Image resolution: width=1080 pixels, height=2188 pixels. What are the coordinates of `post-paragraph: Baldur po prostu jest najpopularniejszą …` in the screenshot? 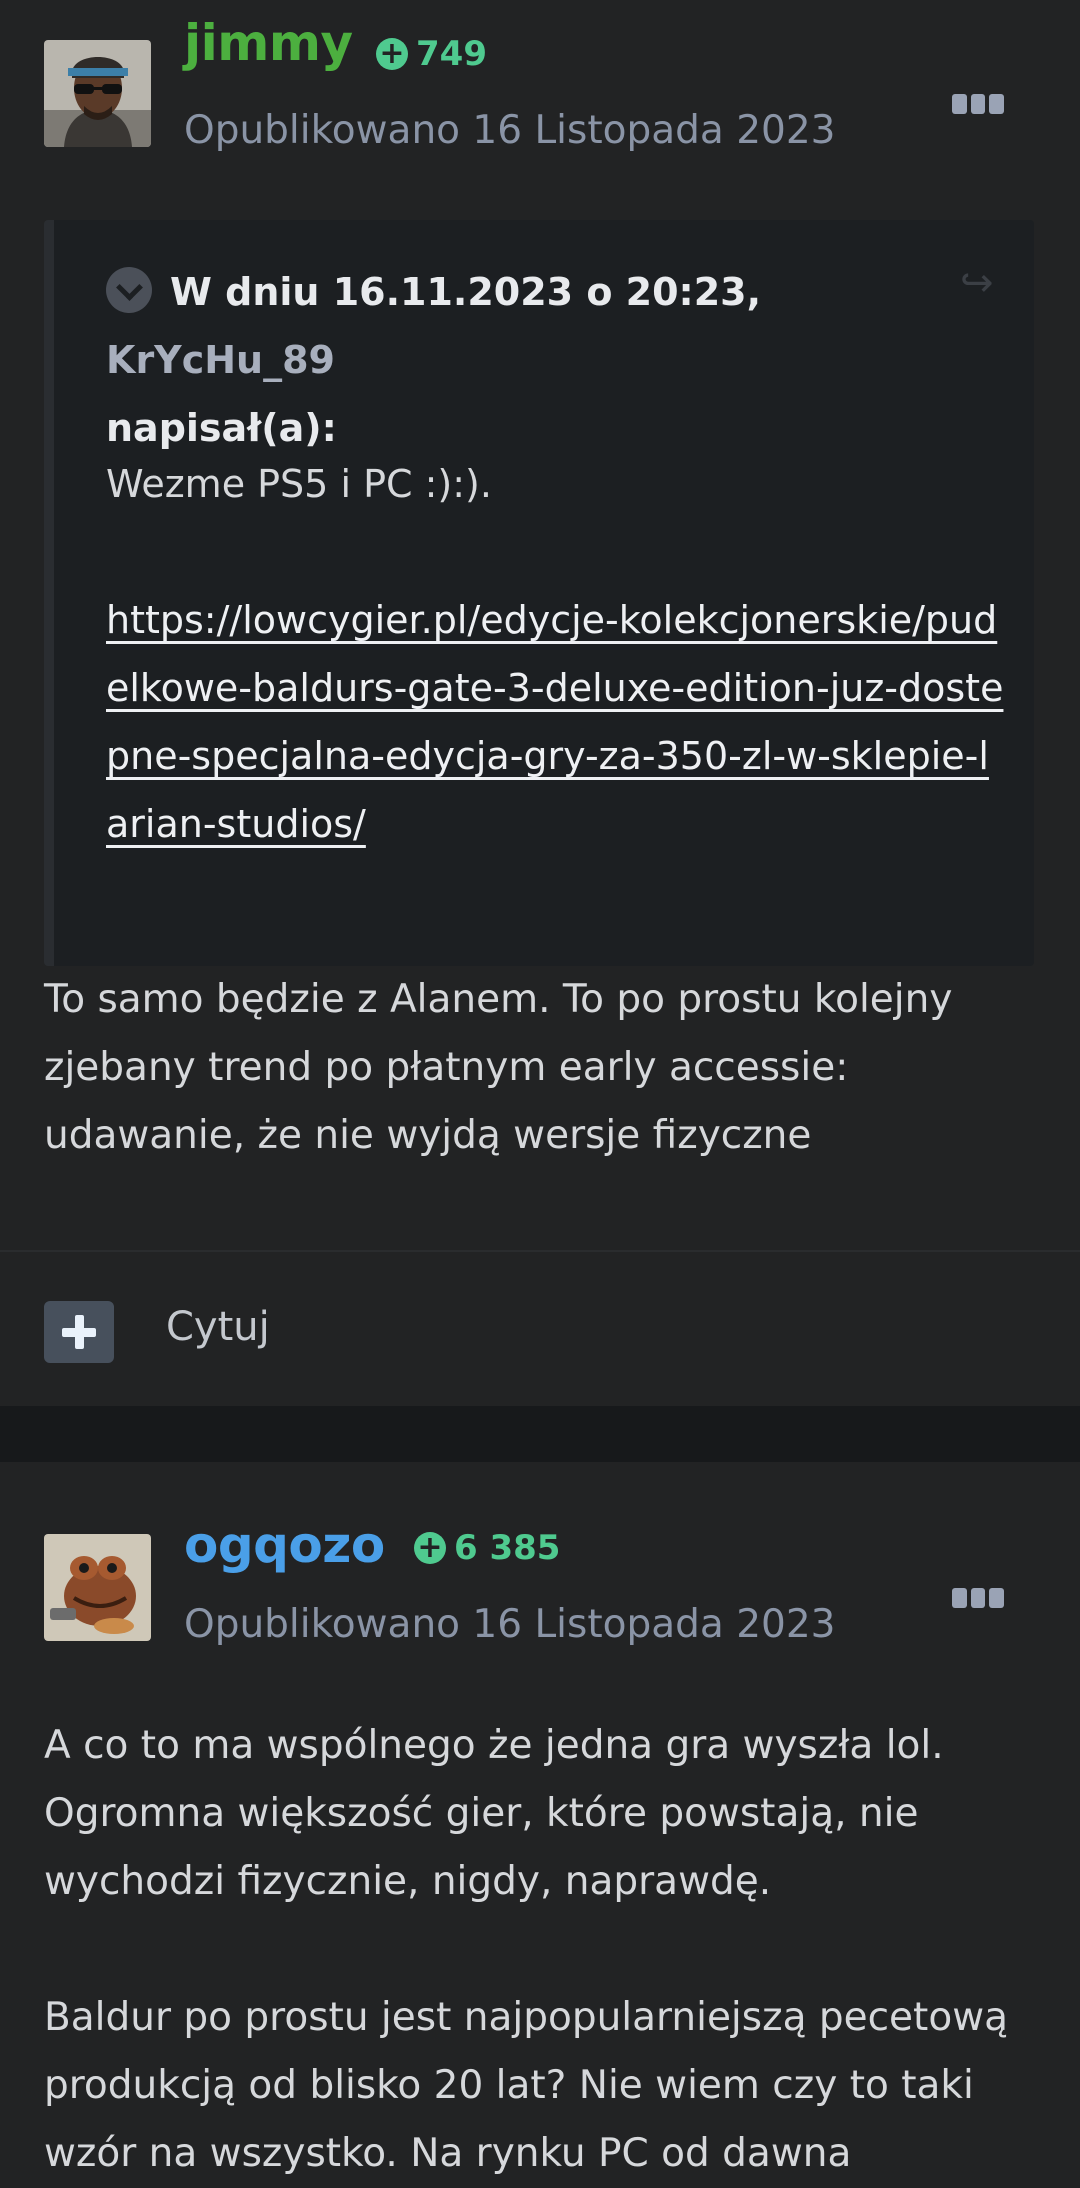 It's located at (526, 2085).